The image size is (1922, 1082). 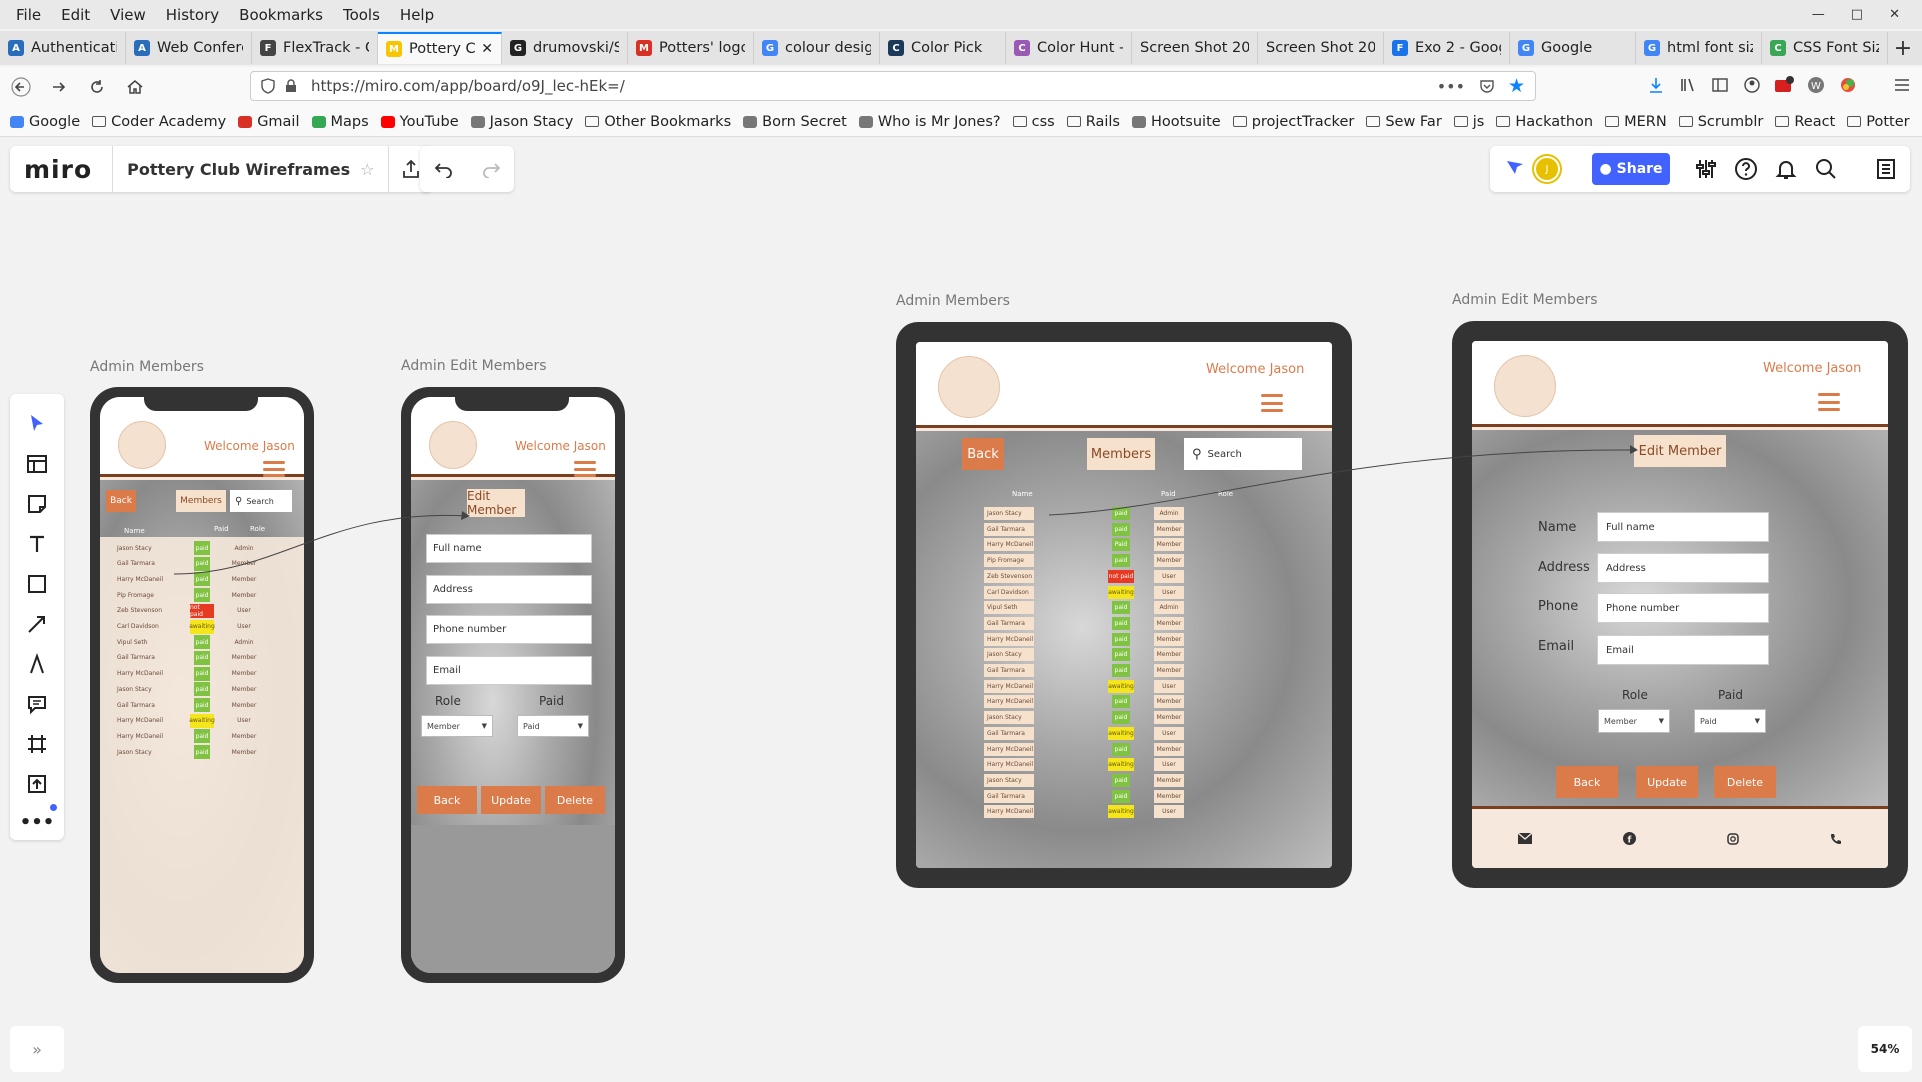 What do you see at coordinates (1124, 545) in the screenshot?
I see `table-row: Harry McDaneil Paid Member` at bounding box center [1124, 545].